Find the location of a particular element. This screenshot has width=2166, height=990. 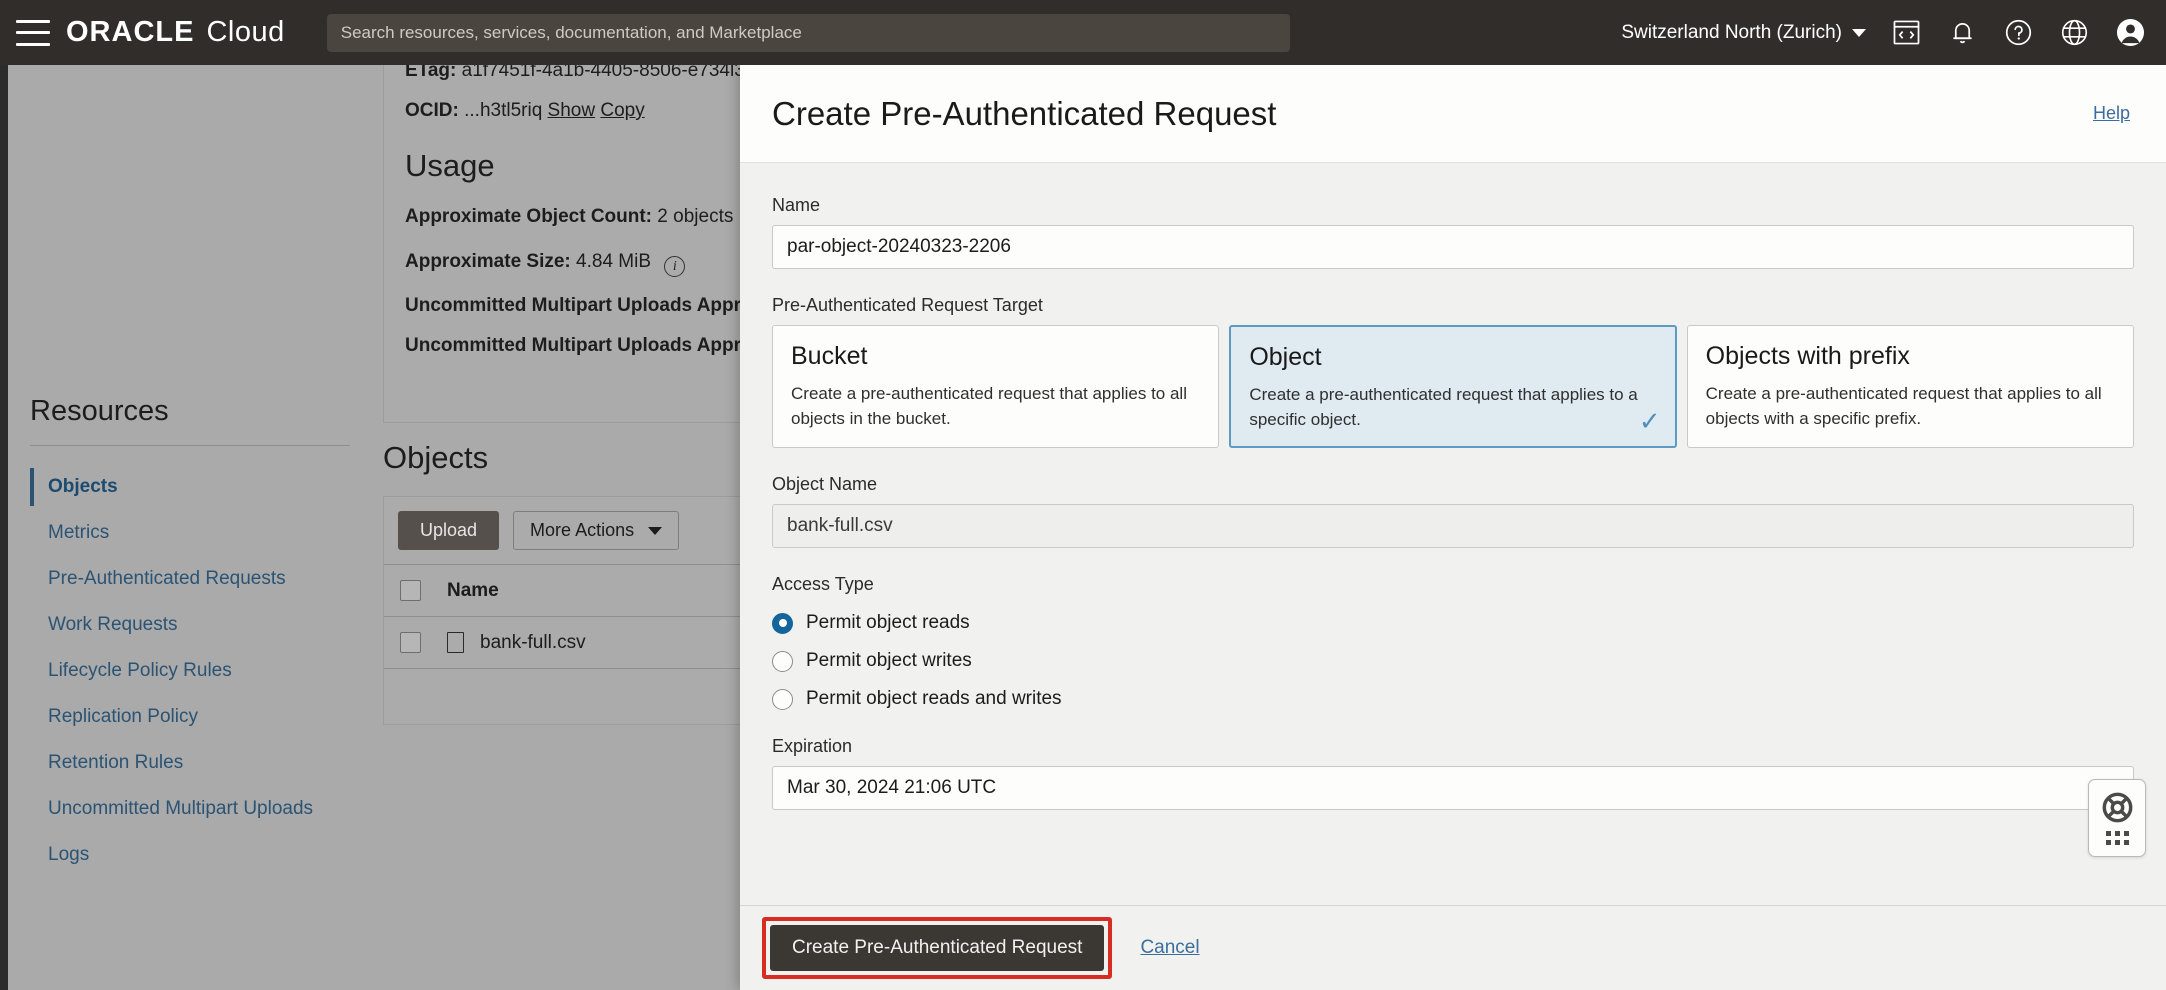

sidebar-item-label: Pre-Authenticated Requests is located at coordinates (167, 578).